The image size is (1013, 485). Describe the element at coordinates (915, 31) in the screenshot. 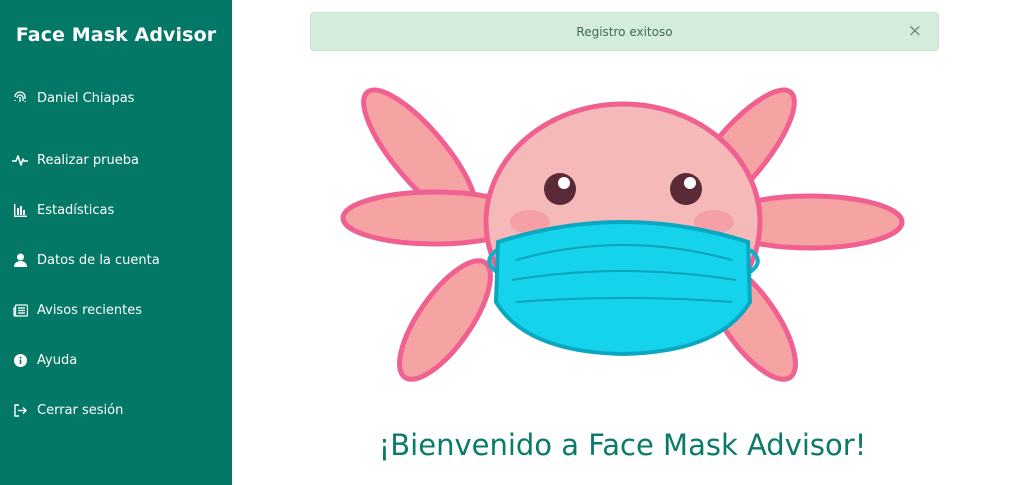

I see `close-alert-button: ×` at that location.